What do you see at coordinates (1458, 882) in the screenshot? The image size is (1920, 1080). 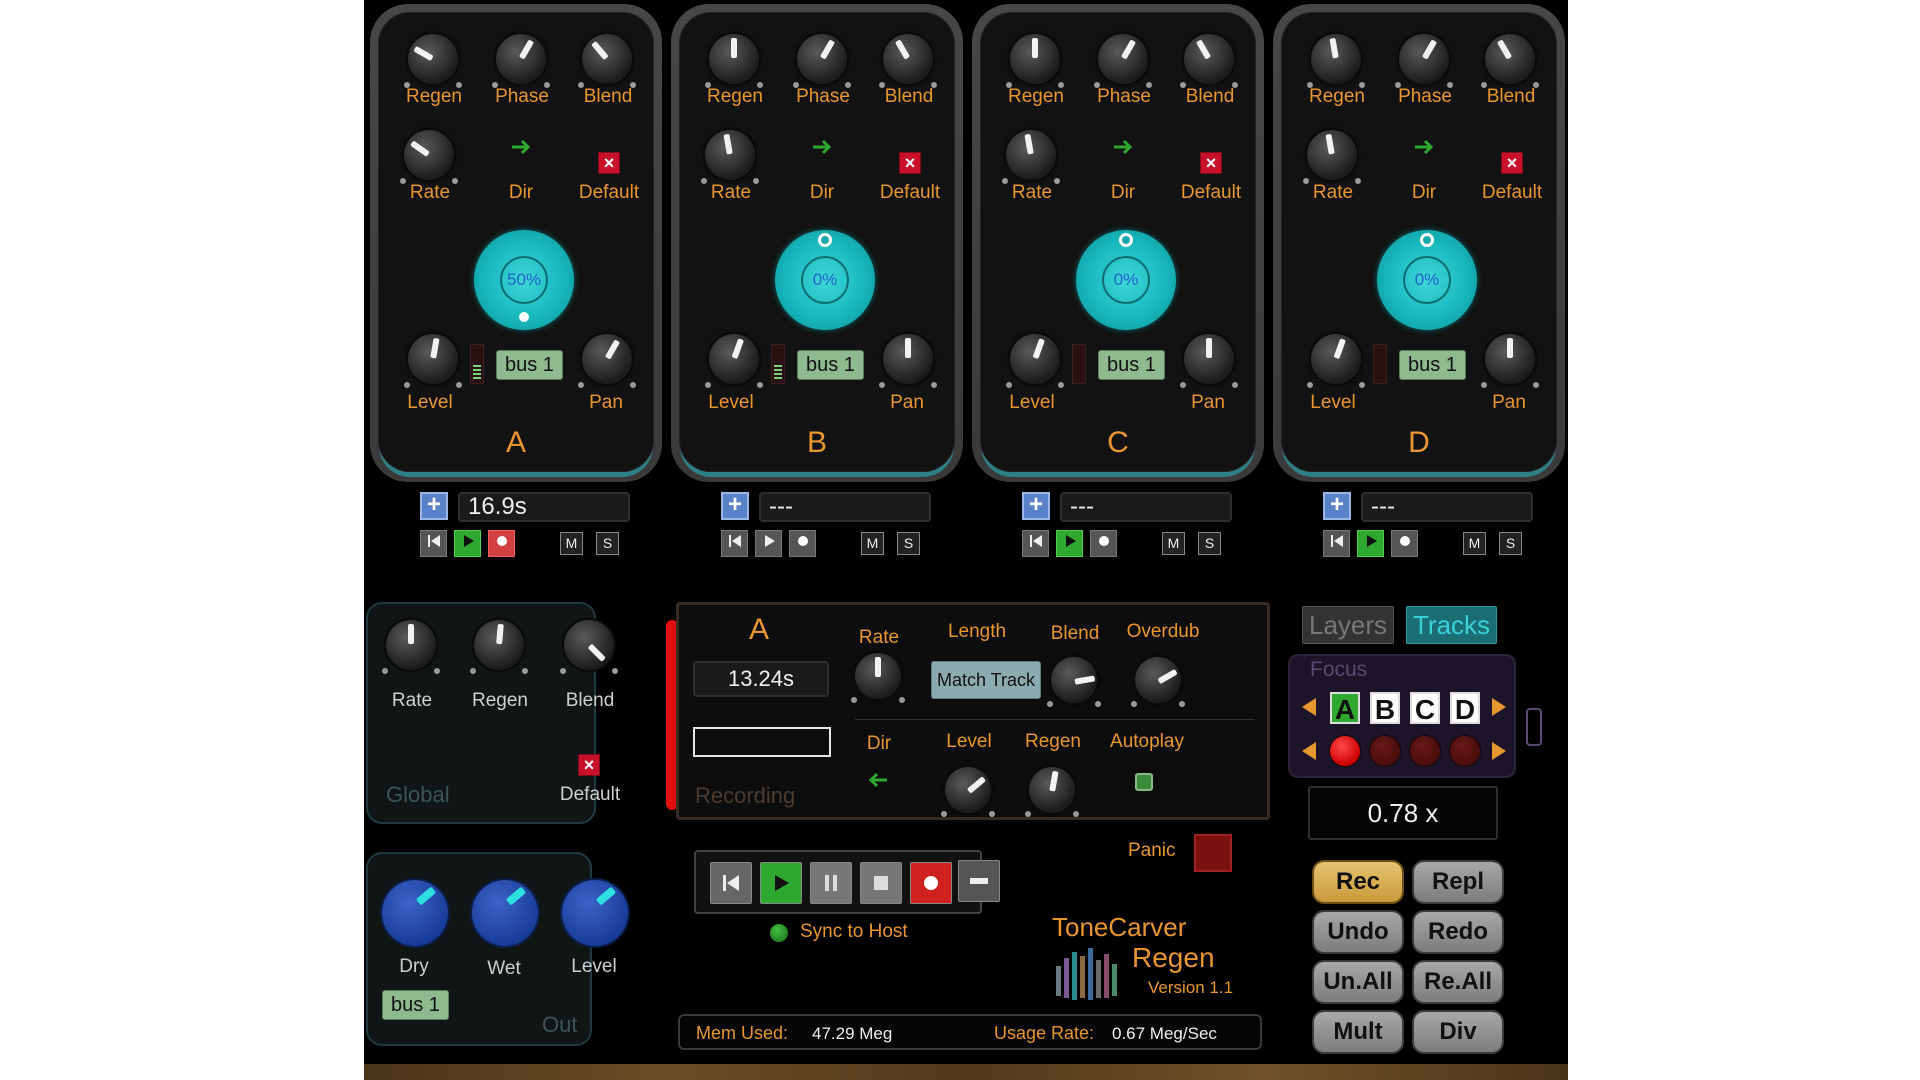 I see `repl-button: Repl` at bounding box center [1458, 882].